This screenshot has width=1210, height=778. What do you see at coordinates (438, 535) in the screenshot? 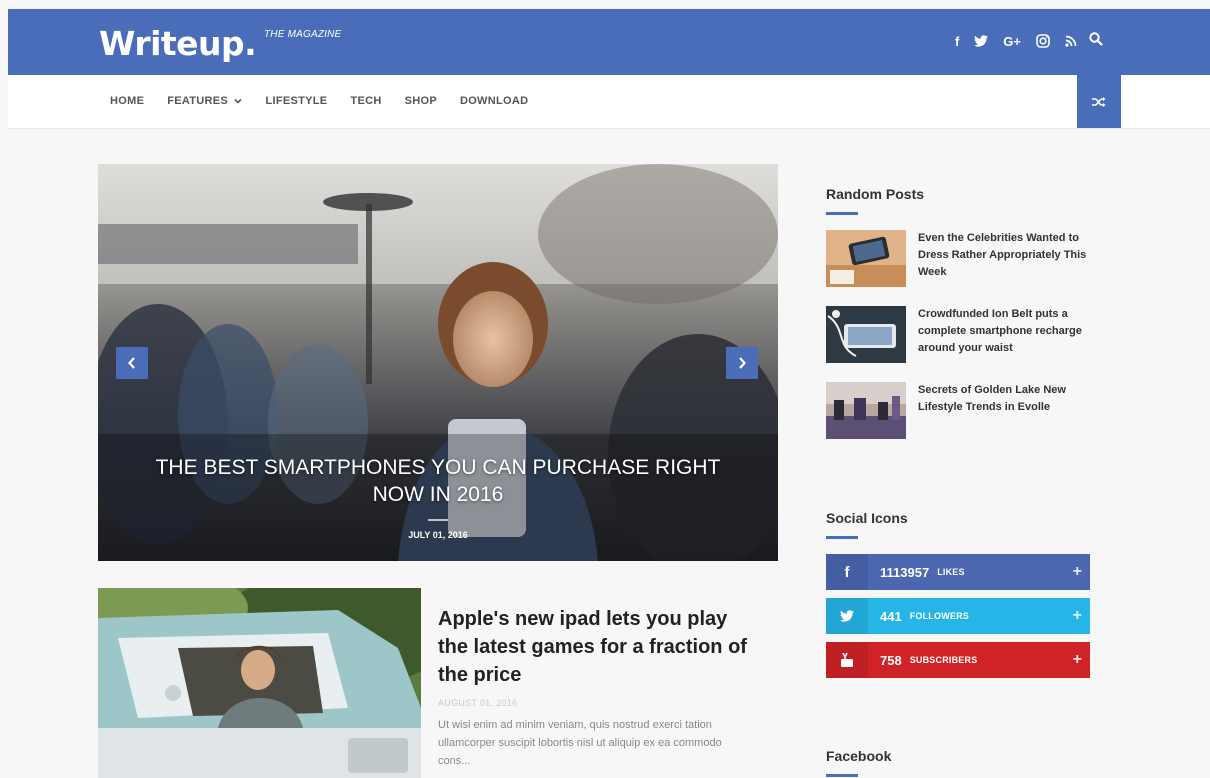
I see `hero-date: JULY 01, 2016` at bounding box center [438, 535].